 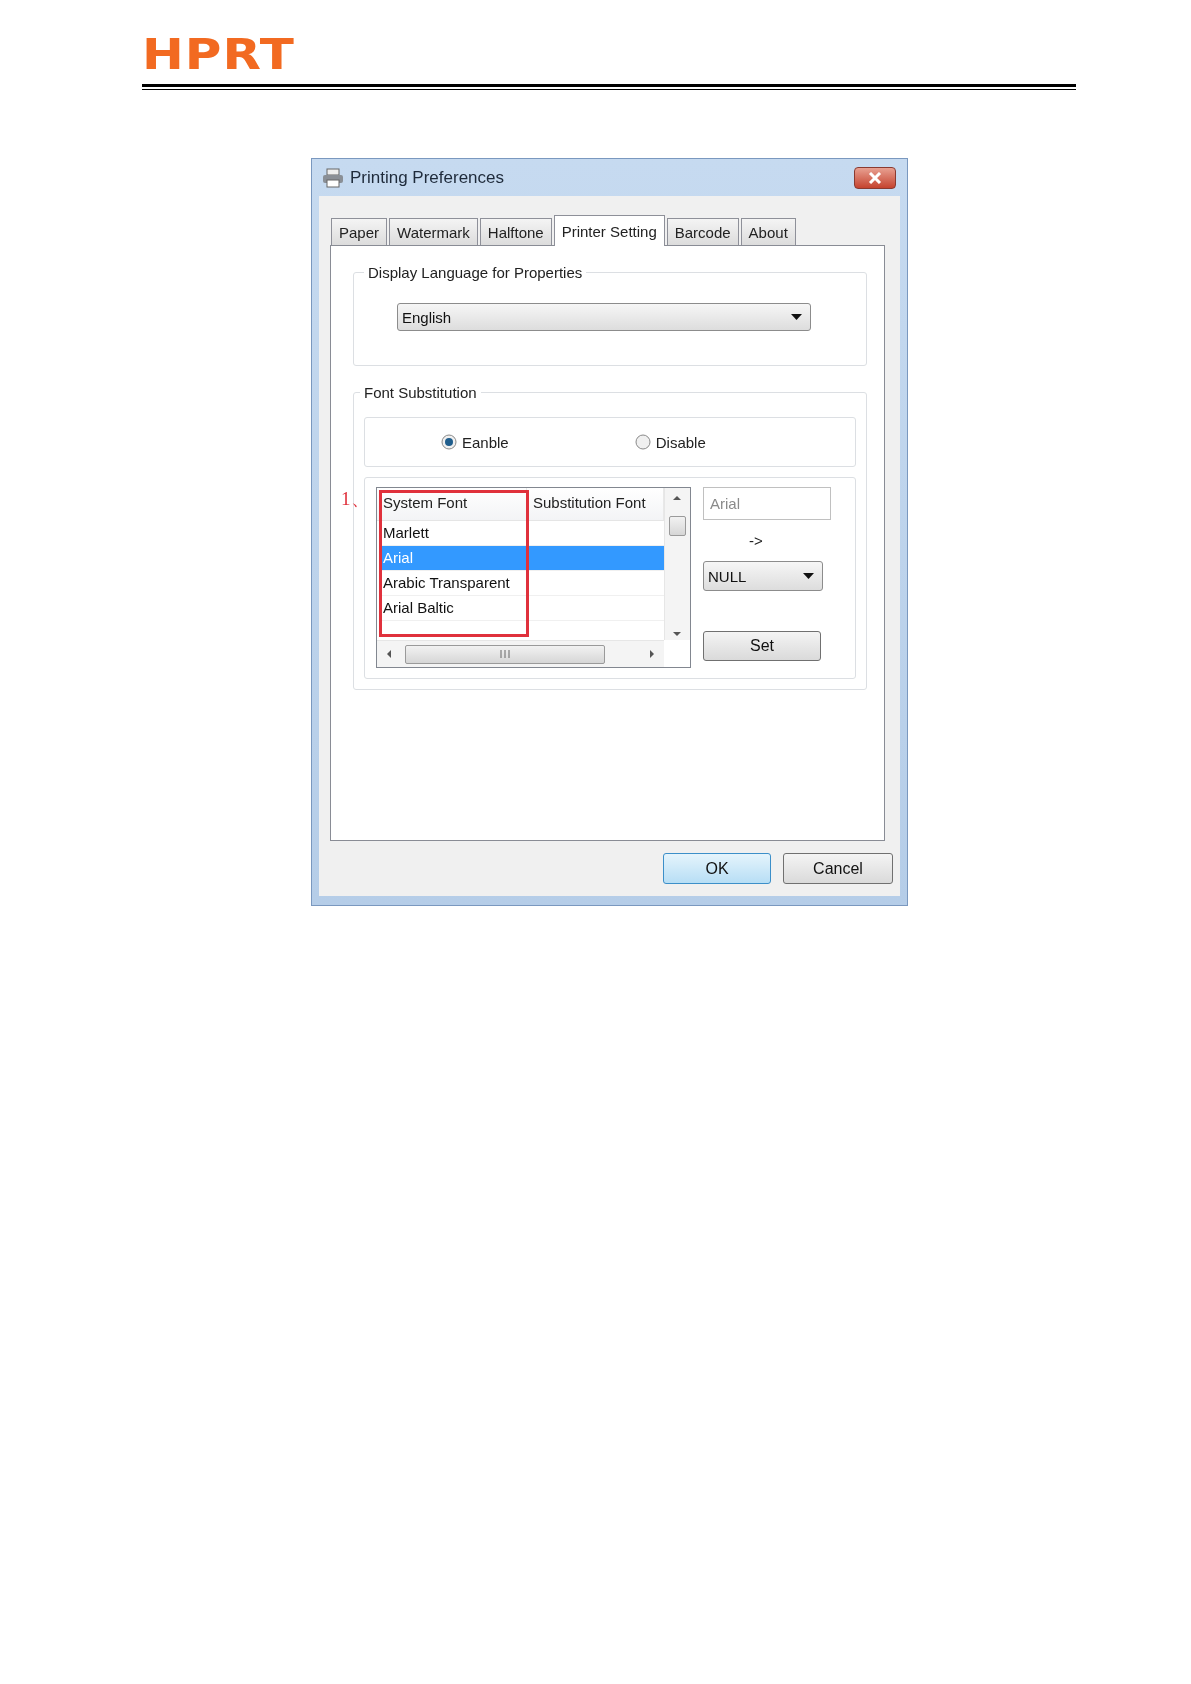 What do you see at coordinates (515, 231) in the screenshot?
I see `tab: Halftone` at bounding box center [515, 231].